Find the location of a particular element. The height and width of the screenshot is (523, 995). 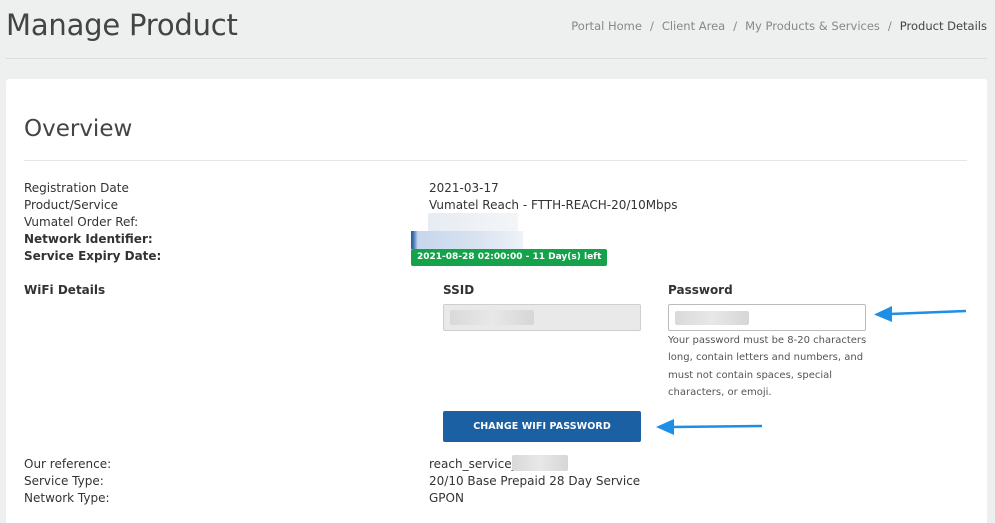

password-field is located at coordinates (767, 317).